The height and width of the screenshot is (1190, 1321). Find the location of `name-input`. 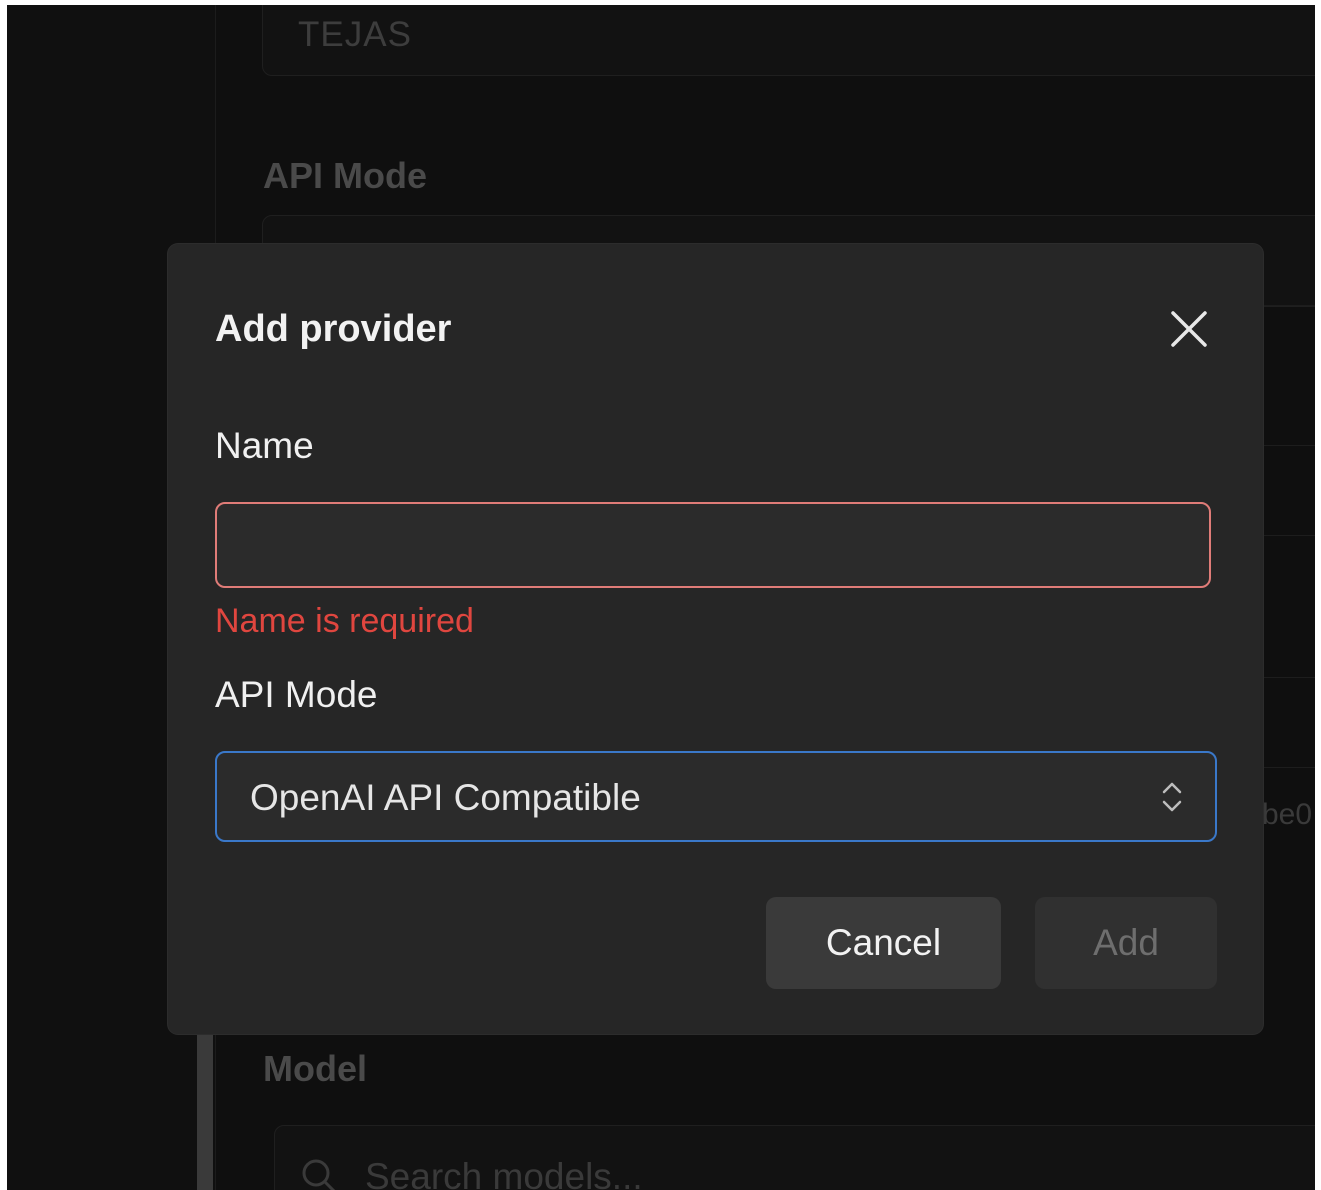

name-input is located at coordinates (713, 545).